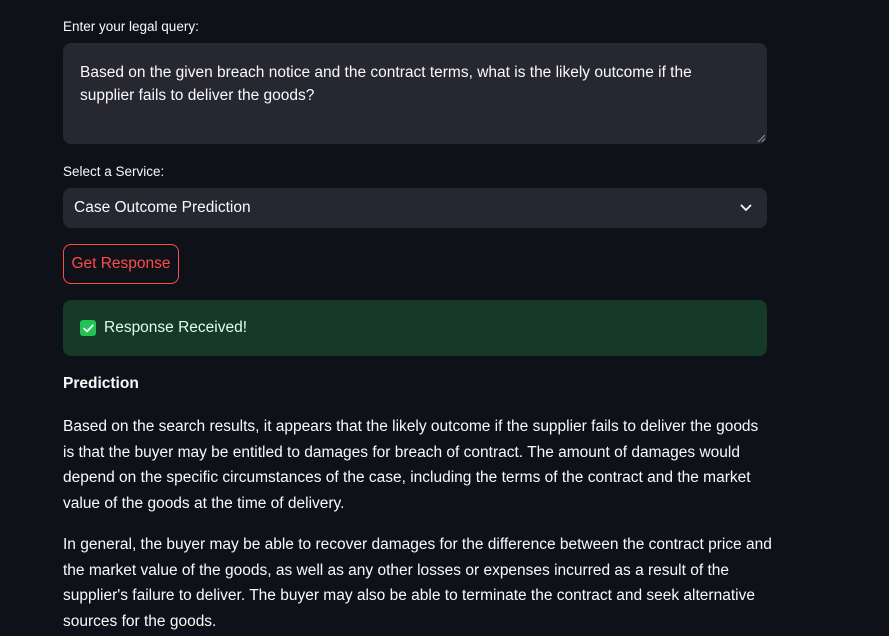 This screenshot has height=636, width=889. Describe the element at coordinates (415, 208) in the screenshot. I see `service-select: Case Outcome Prediction` at that location.